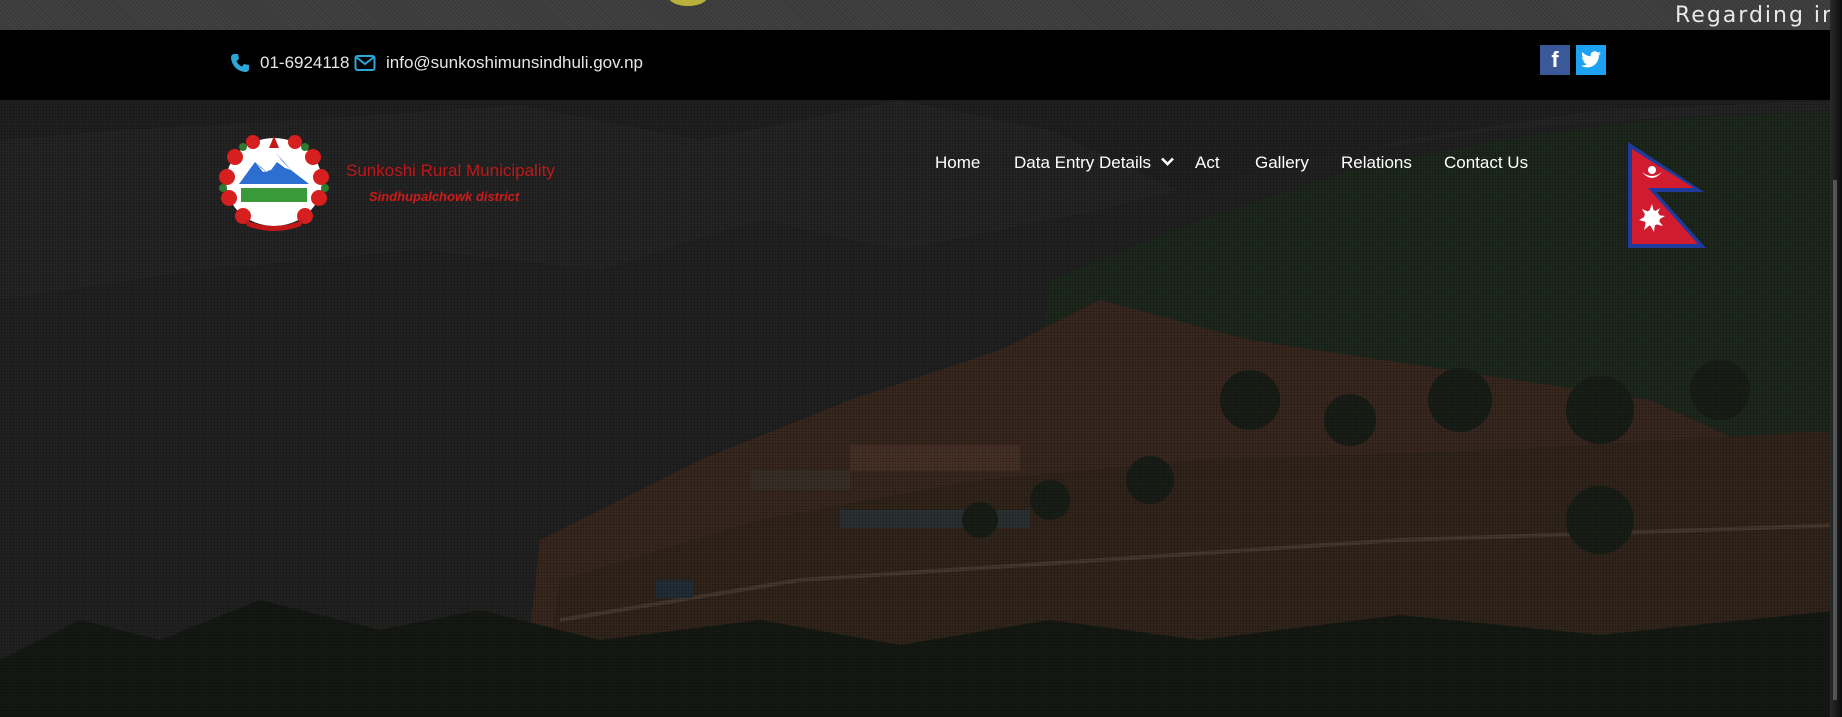 Image resolution: width=1842 pixels, height=717 pixels. I want to click on nav-act: Act, so click(1207, 163).